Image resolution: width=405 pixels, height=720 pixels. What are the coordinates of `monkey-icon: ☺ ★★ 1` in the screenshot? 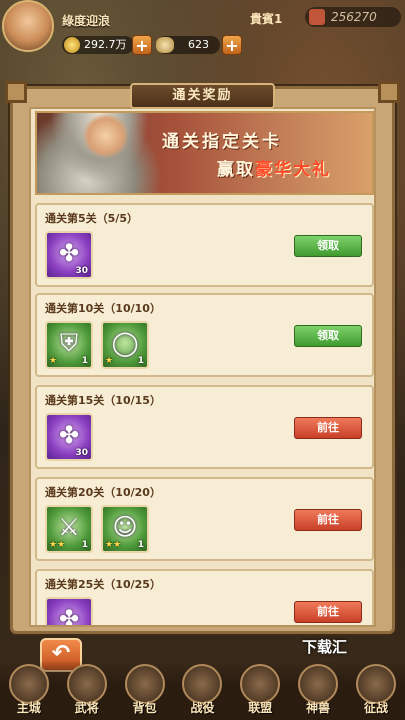 It's located at (125, 529).